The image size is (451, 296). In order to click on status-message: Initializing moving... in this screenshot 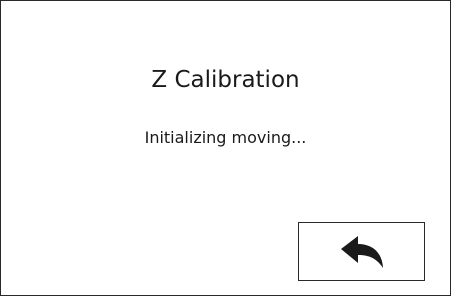, I will do `click(225, 137)`.